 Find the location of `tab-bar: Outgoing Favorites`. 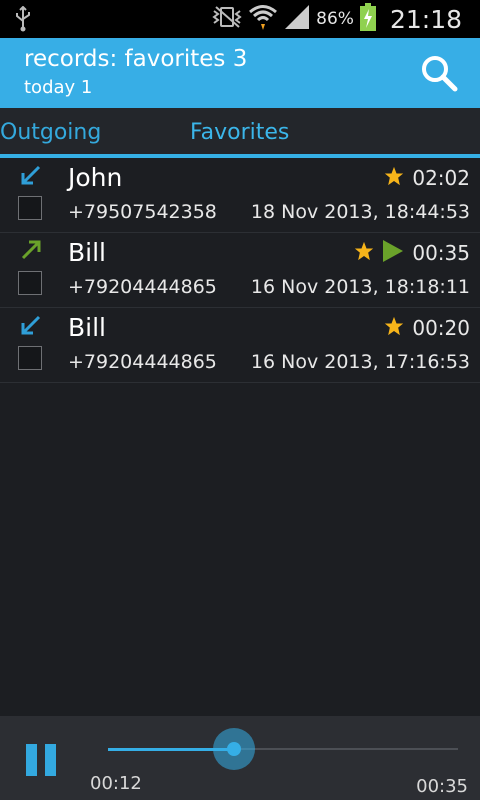

tab-bar: Outgoing Favorites is located at coordinates (240, 133).